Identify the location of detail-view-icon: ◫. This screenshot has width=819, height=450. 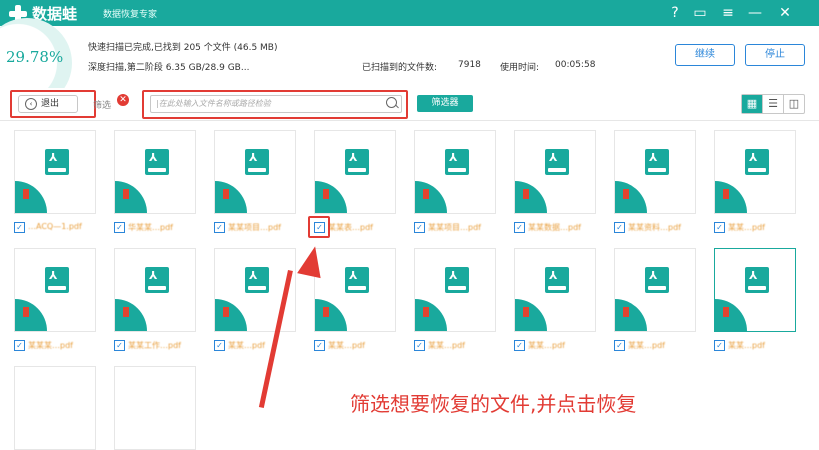
(794, 104).